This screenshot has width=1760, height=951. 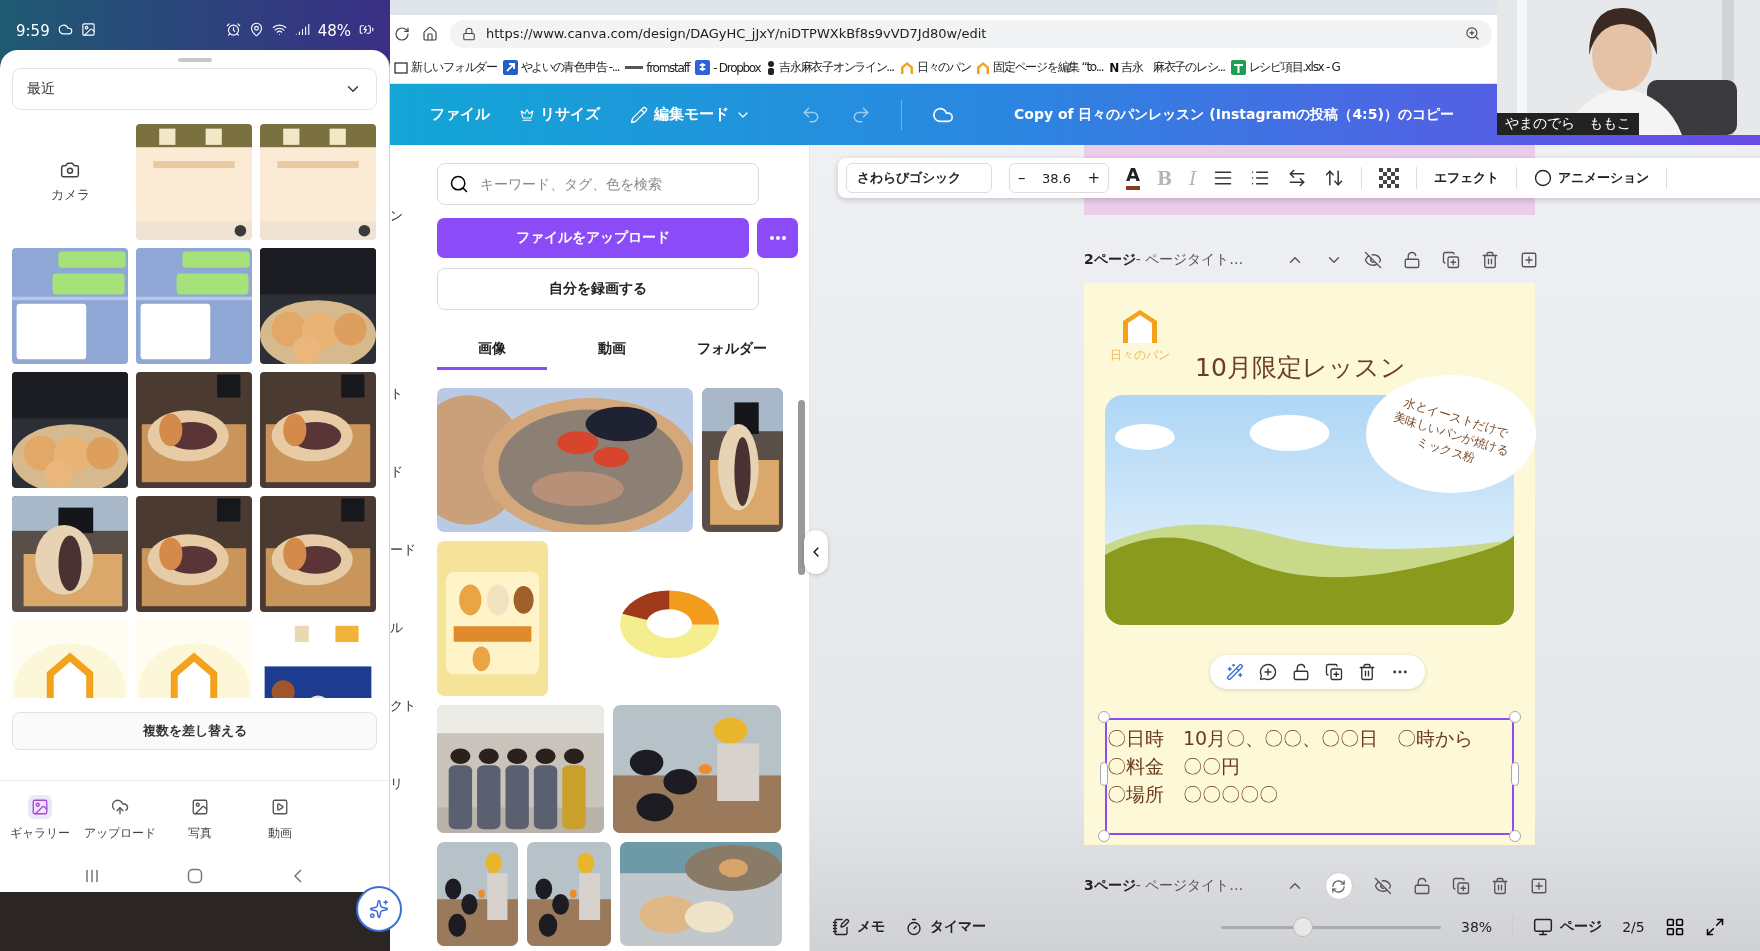 I want to click on font-size-stepper: – 38.6 +, so click(x=1059, y=178).